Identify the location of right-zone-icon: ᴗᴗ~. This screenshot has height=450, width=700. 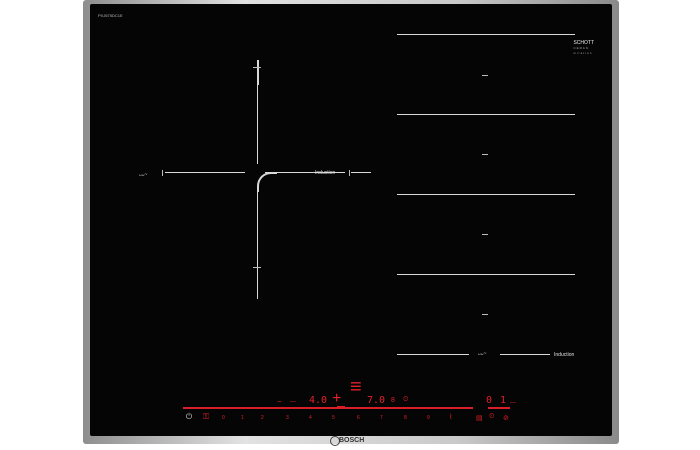
(482, 354).